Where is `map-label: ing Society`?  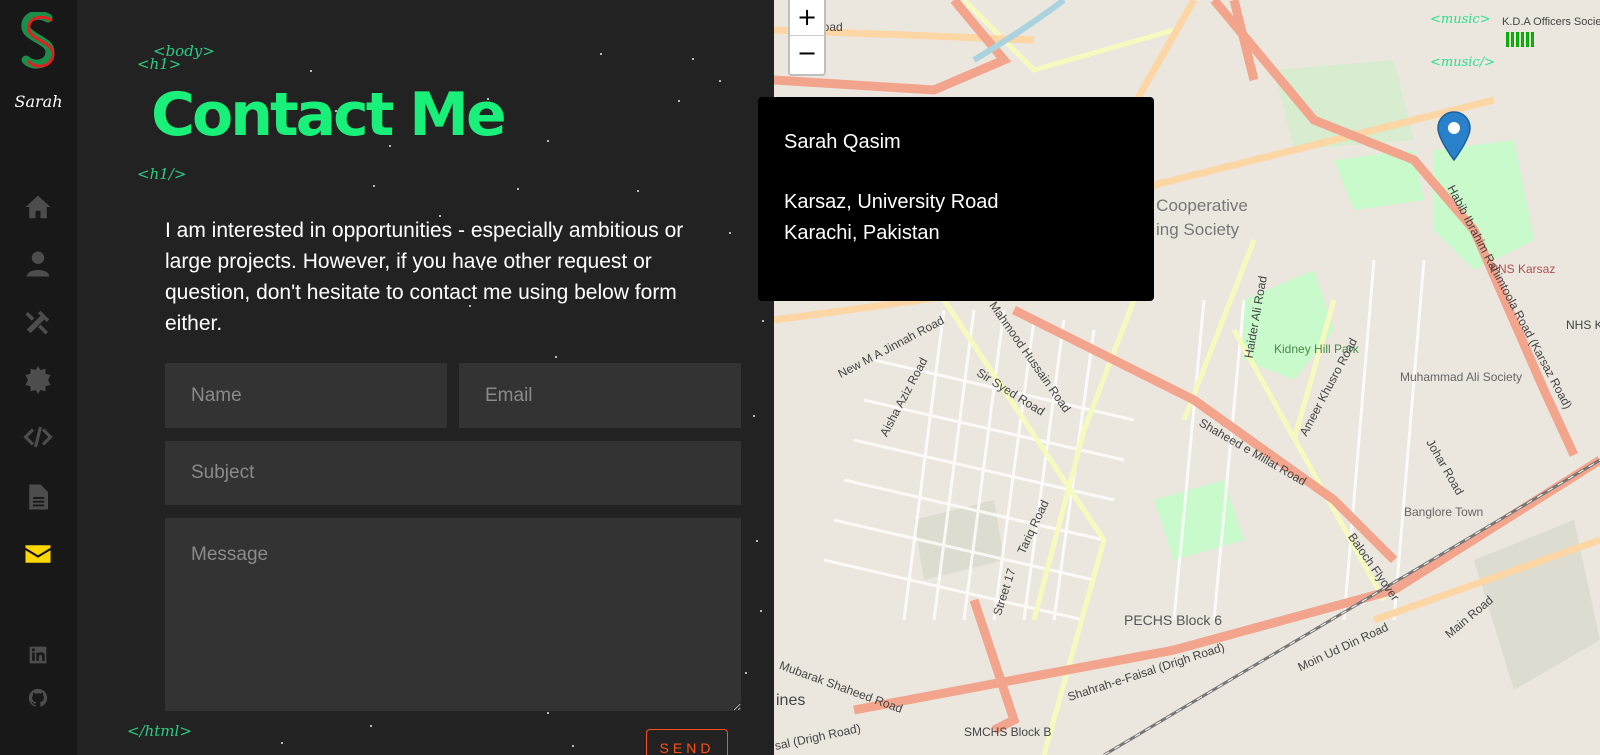
map-label: ing Society is located at coordinates (1198, 229).